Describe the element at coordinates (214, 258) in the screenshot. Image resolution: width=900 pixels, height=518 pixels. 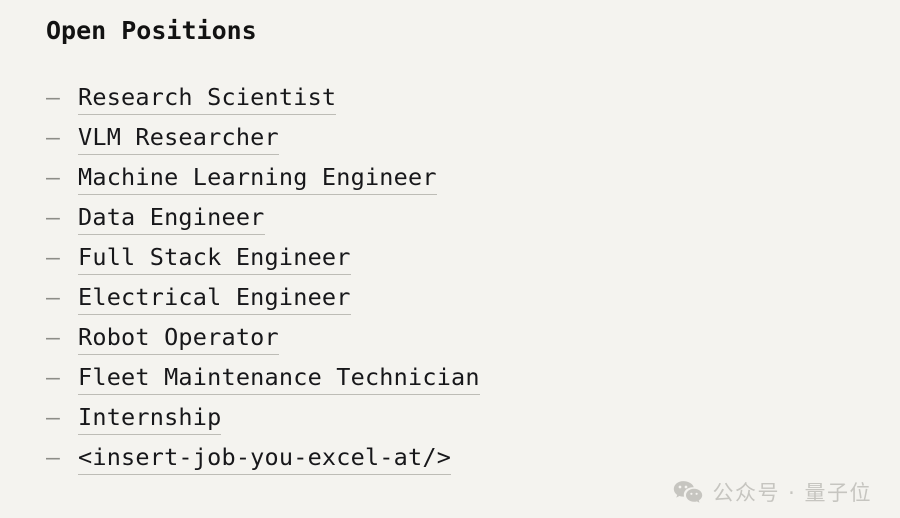
I see `position-link-full-stack-engineer: Full Stack Engineer` at that location.